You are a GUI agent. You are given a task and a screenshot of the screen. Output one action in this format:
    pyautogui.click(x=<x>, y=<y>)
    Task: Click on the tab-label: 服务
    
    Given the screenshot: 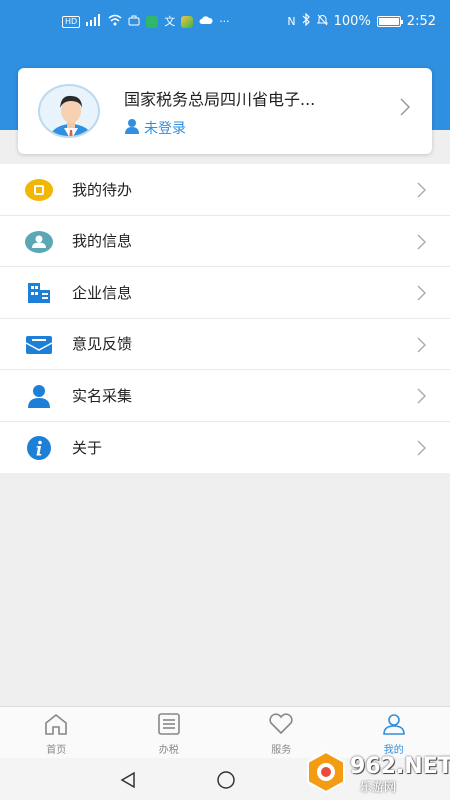 What is the action you would take?
    pyautogui.click(x=281, y=750)
    